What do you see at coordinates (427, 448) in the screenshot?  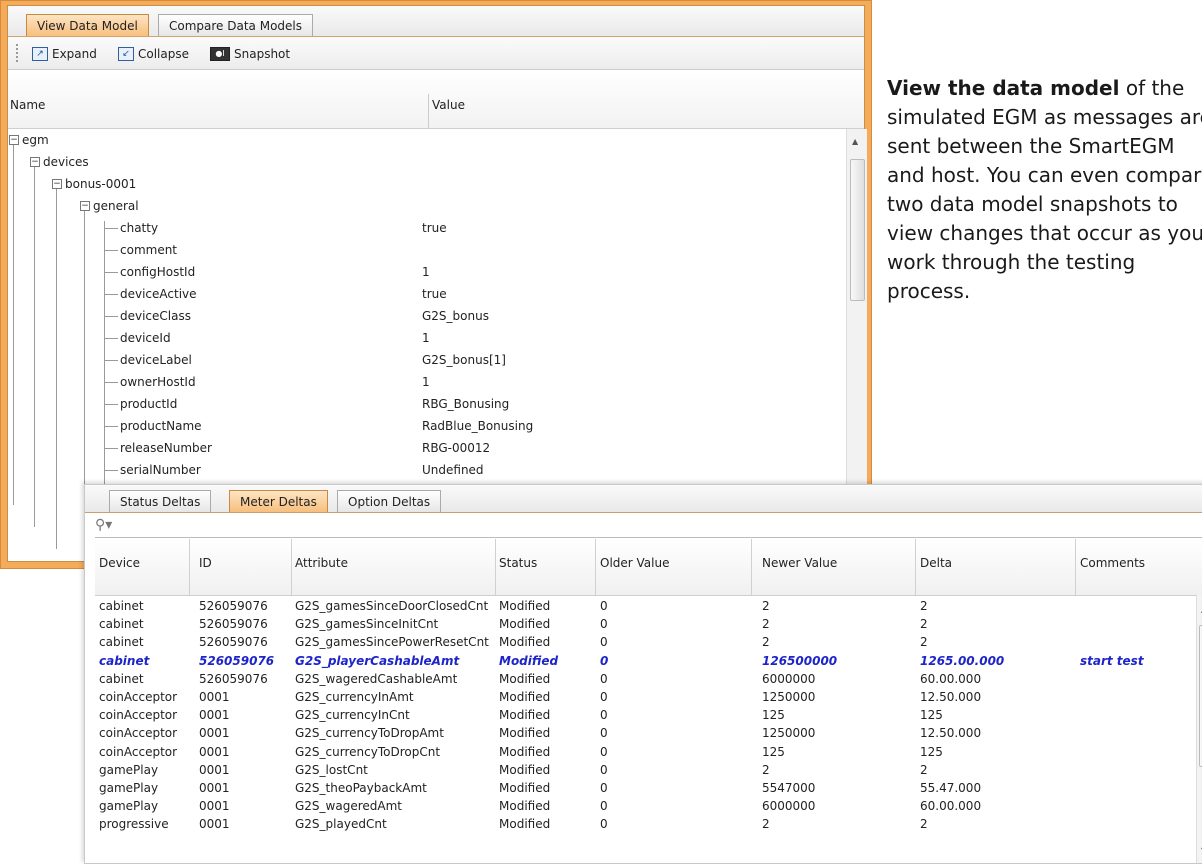 I see `tree-property-row: releaseNumber RBG-00012` at bounding box center [427, 448].